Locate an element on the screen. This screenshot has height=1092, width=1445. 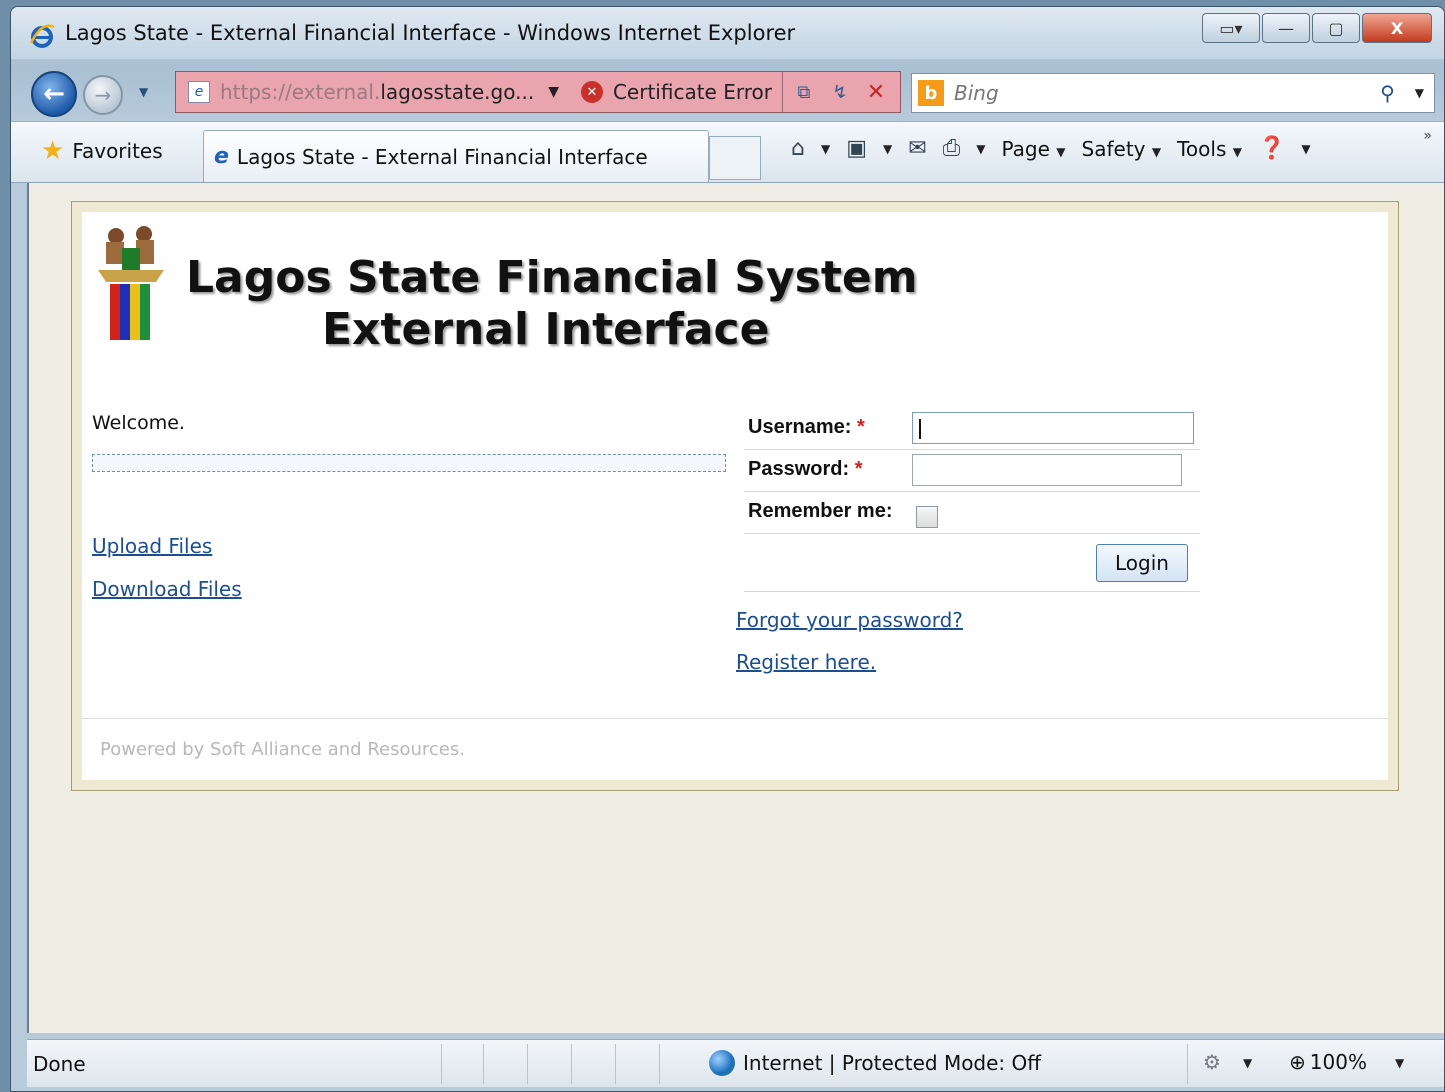
status-text: Done is located at coordinates (59, 1064).